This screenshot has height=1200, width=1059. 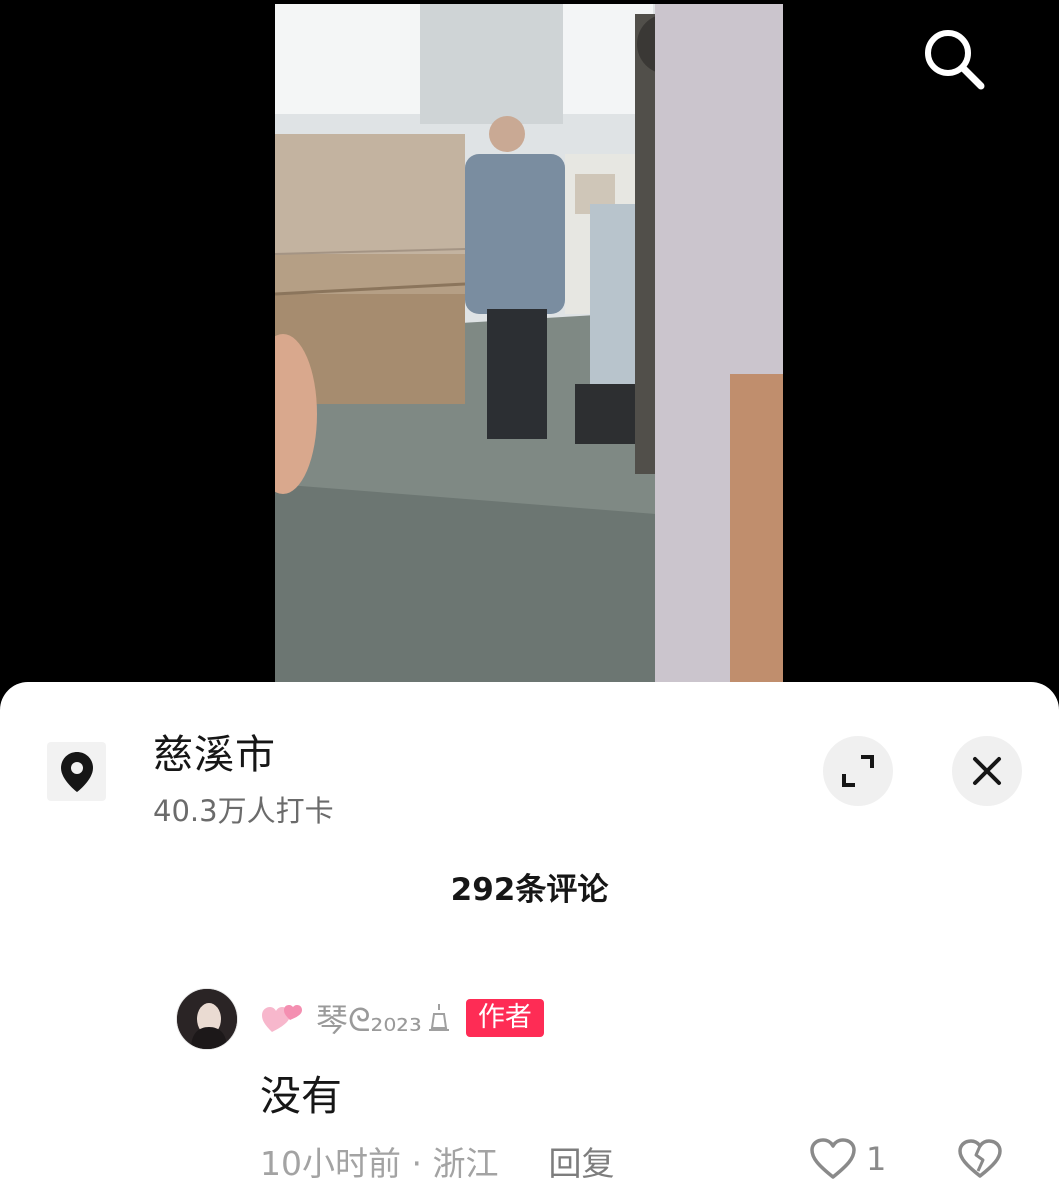 What do you see at coordinates (581, 1161) in the screenshot?
I see `reply-button: 回复` at bounding box center [581, 1161].